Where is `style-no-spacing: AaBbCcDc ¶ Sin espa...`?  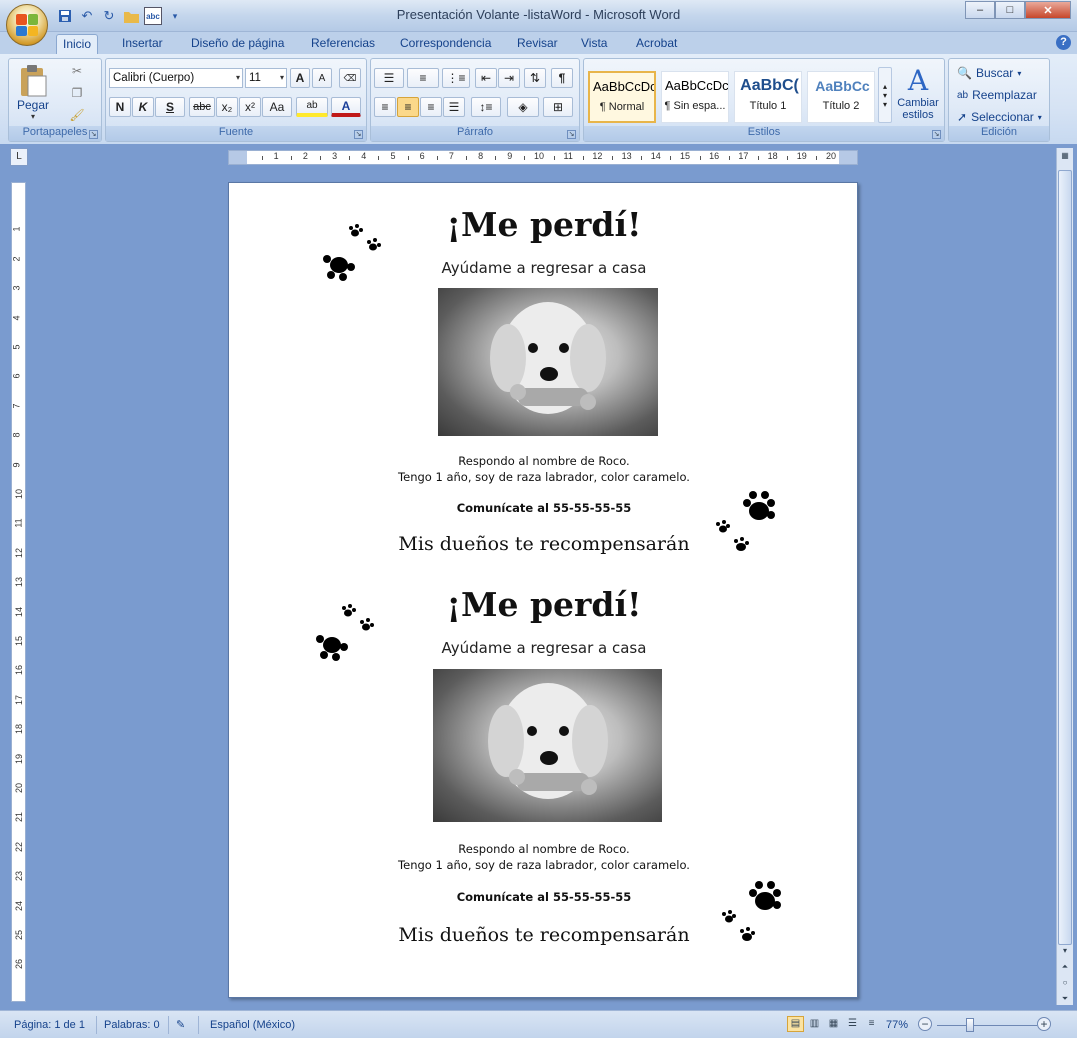 style-no-spacing: AaBbCcDc ¶ Sin espa... is located at coordinates (695, 97).